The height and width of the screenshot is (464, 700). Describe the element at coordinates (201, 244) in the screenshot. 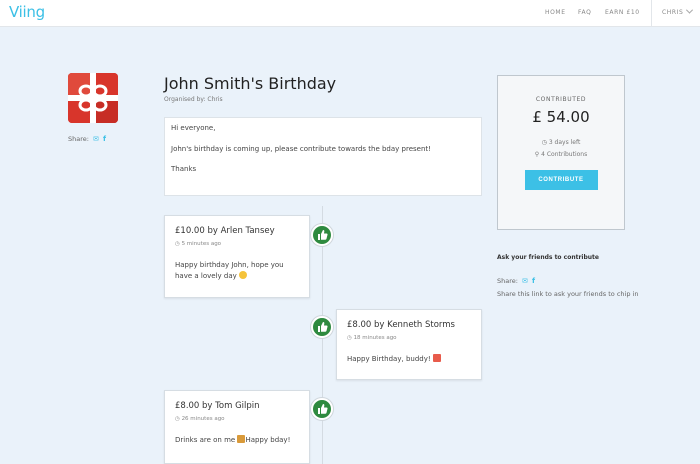

I see `time-text: 5 minutes ago` at that location.